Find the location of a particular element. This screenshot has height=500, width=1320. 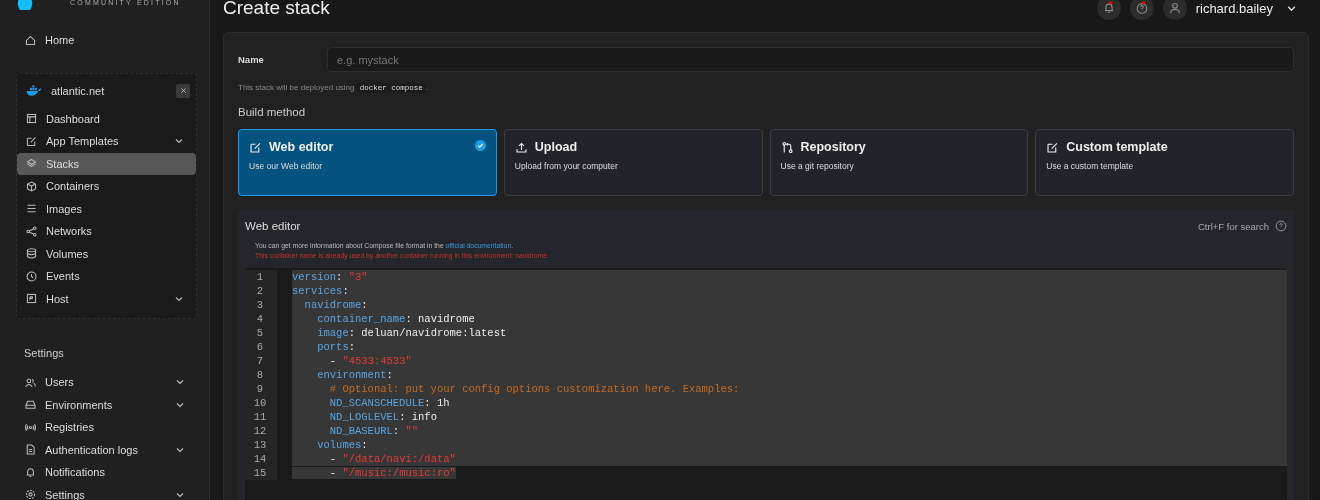

code-line: image: deluan/navidrome:latest is located at coordinates (411, 333).